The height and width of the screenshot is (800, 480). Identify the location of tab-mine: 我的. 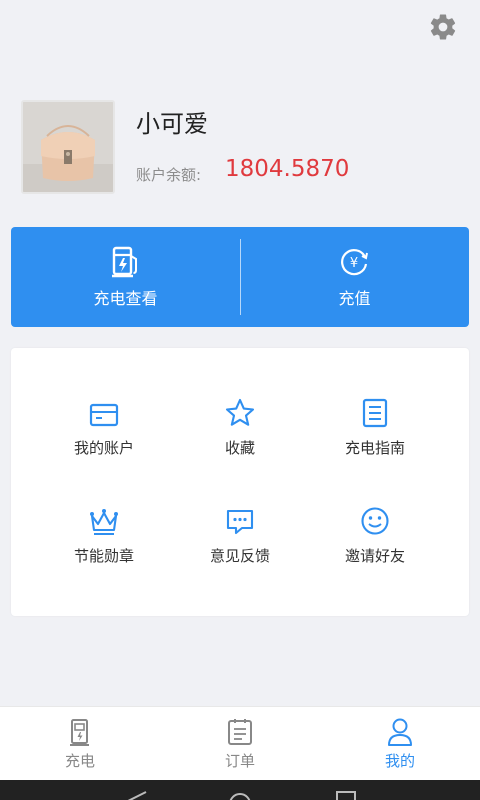
(400, 743).